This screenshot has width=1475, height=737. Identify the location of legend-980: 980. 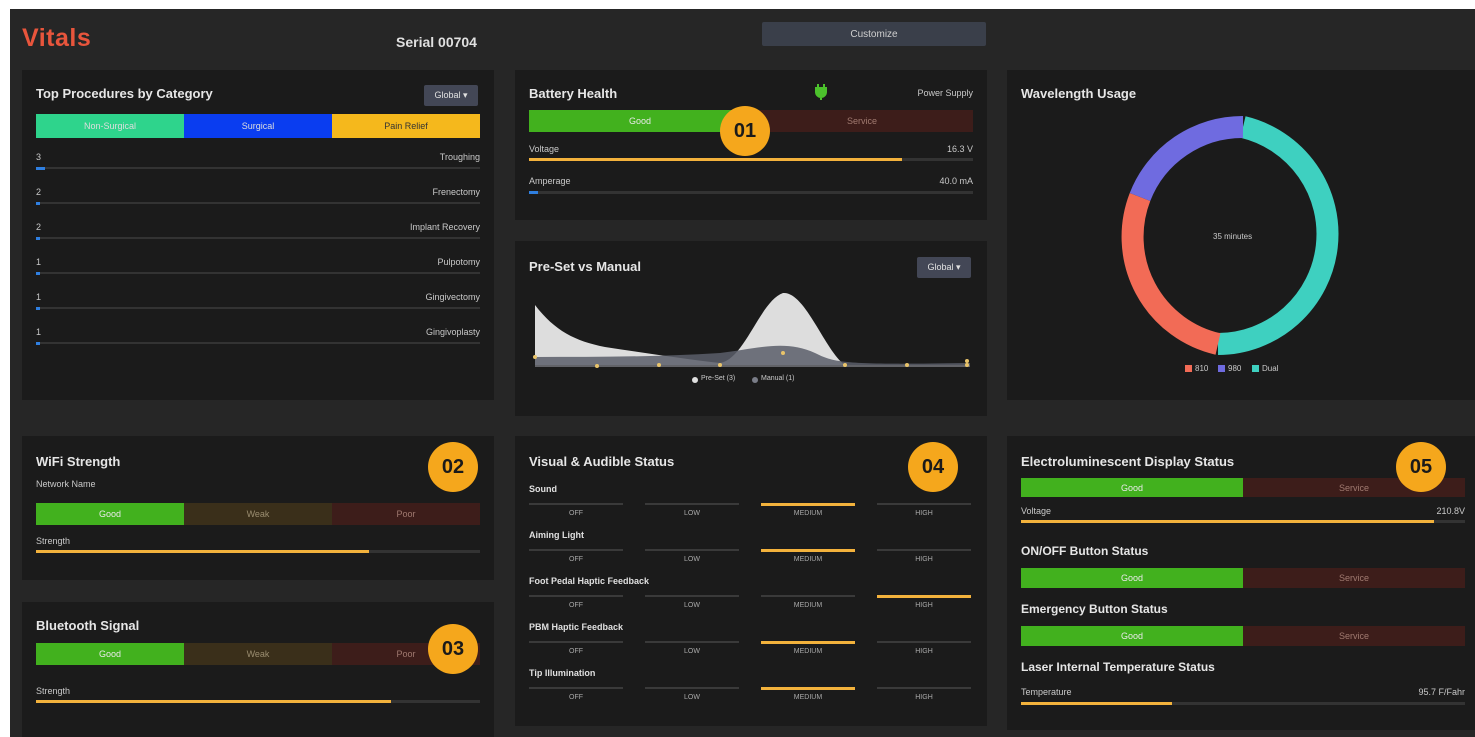
(1235, 368).